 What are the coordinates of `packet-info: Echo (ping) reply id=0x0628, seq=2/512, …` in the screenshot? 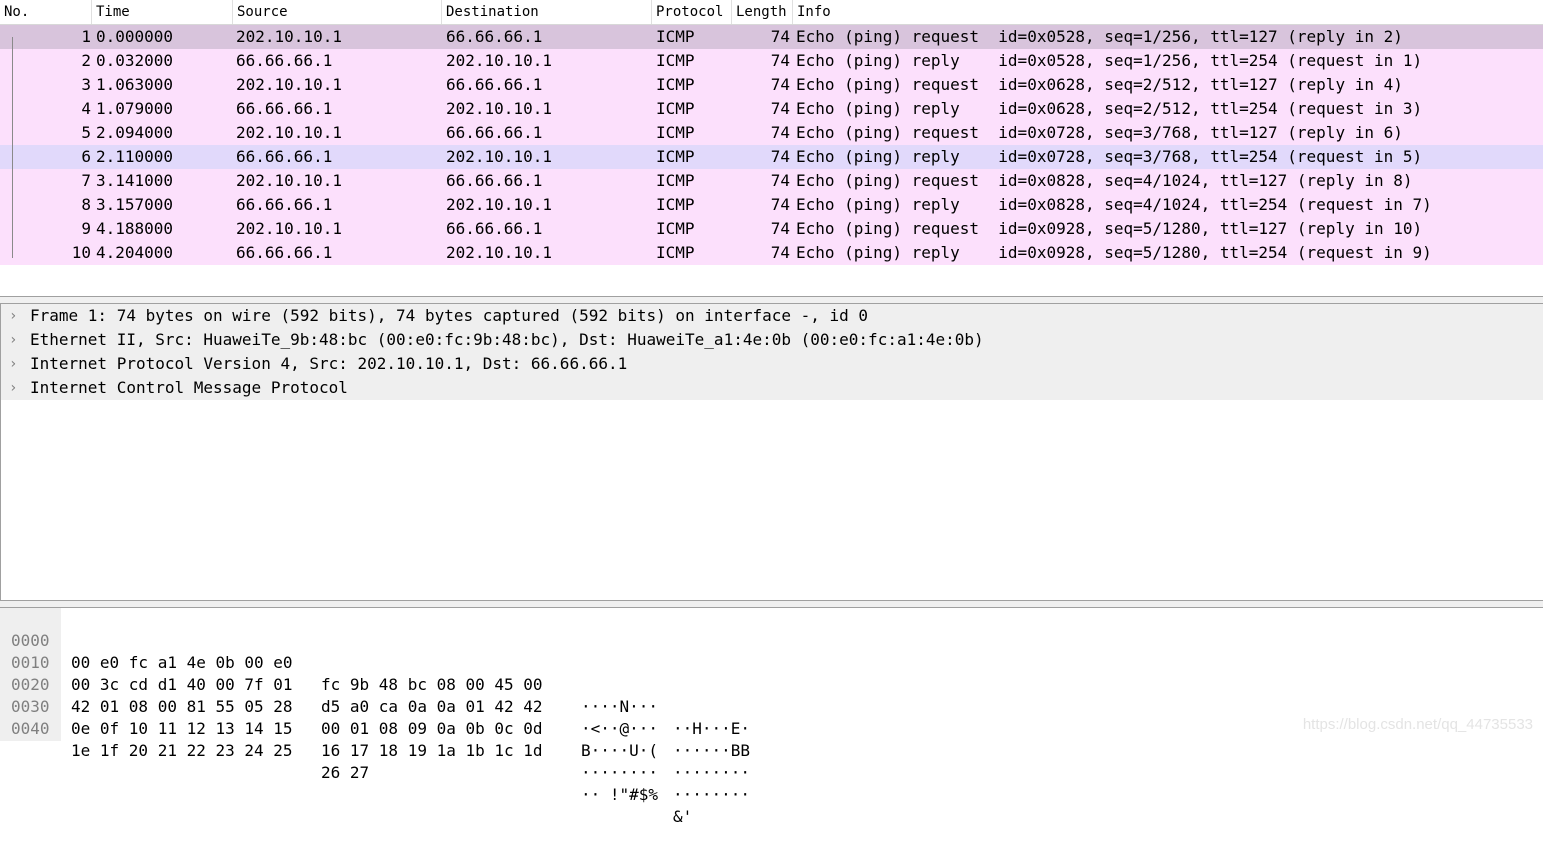 It's located at (1109, 108).